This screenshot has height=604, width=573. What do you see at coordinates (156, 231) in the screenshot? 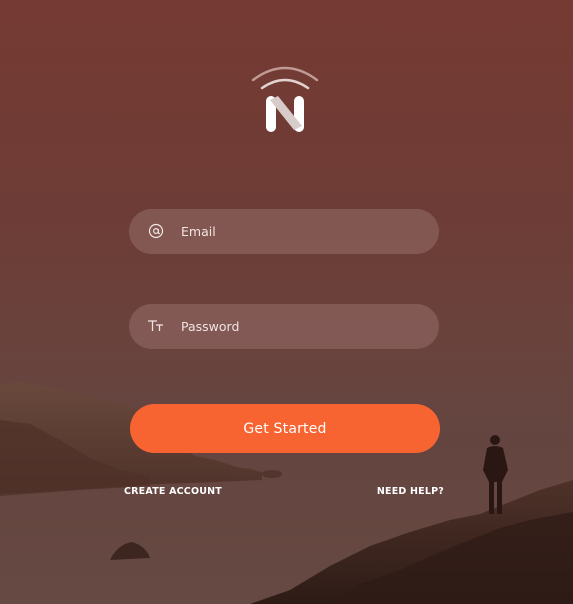
I see `at-sign-icon` at bounding box center [156, 231].